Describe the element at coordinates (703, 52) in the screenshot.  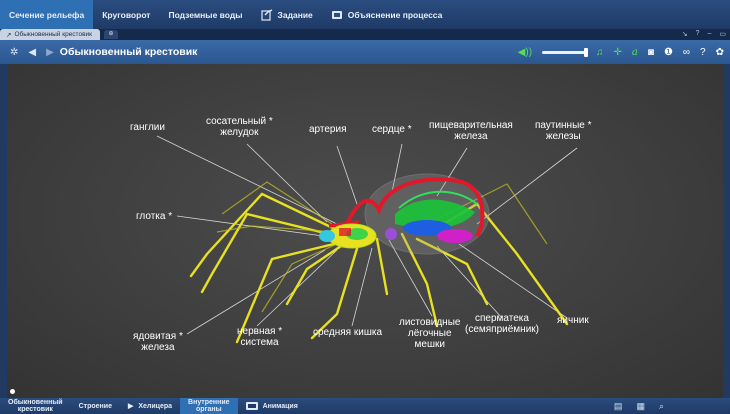
I see `question-icon: ?` at that location.